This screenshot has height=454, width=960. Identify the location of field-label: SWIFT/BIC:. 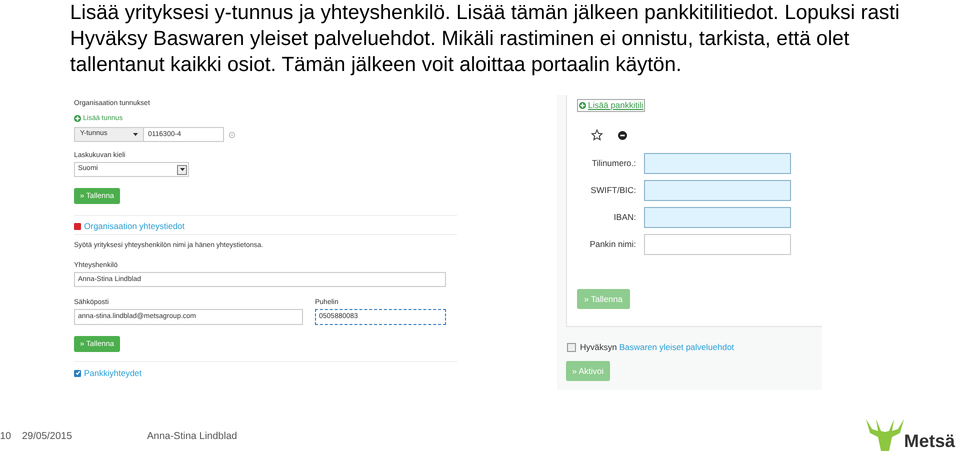
(613, 190).